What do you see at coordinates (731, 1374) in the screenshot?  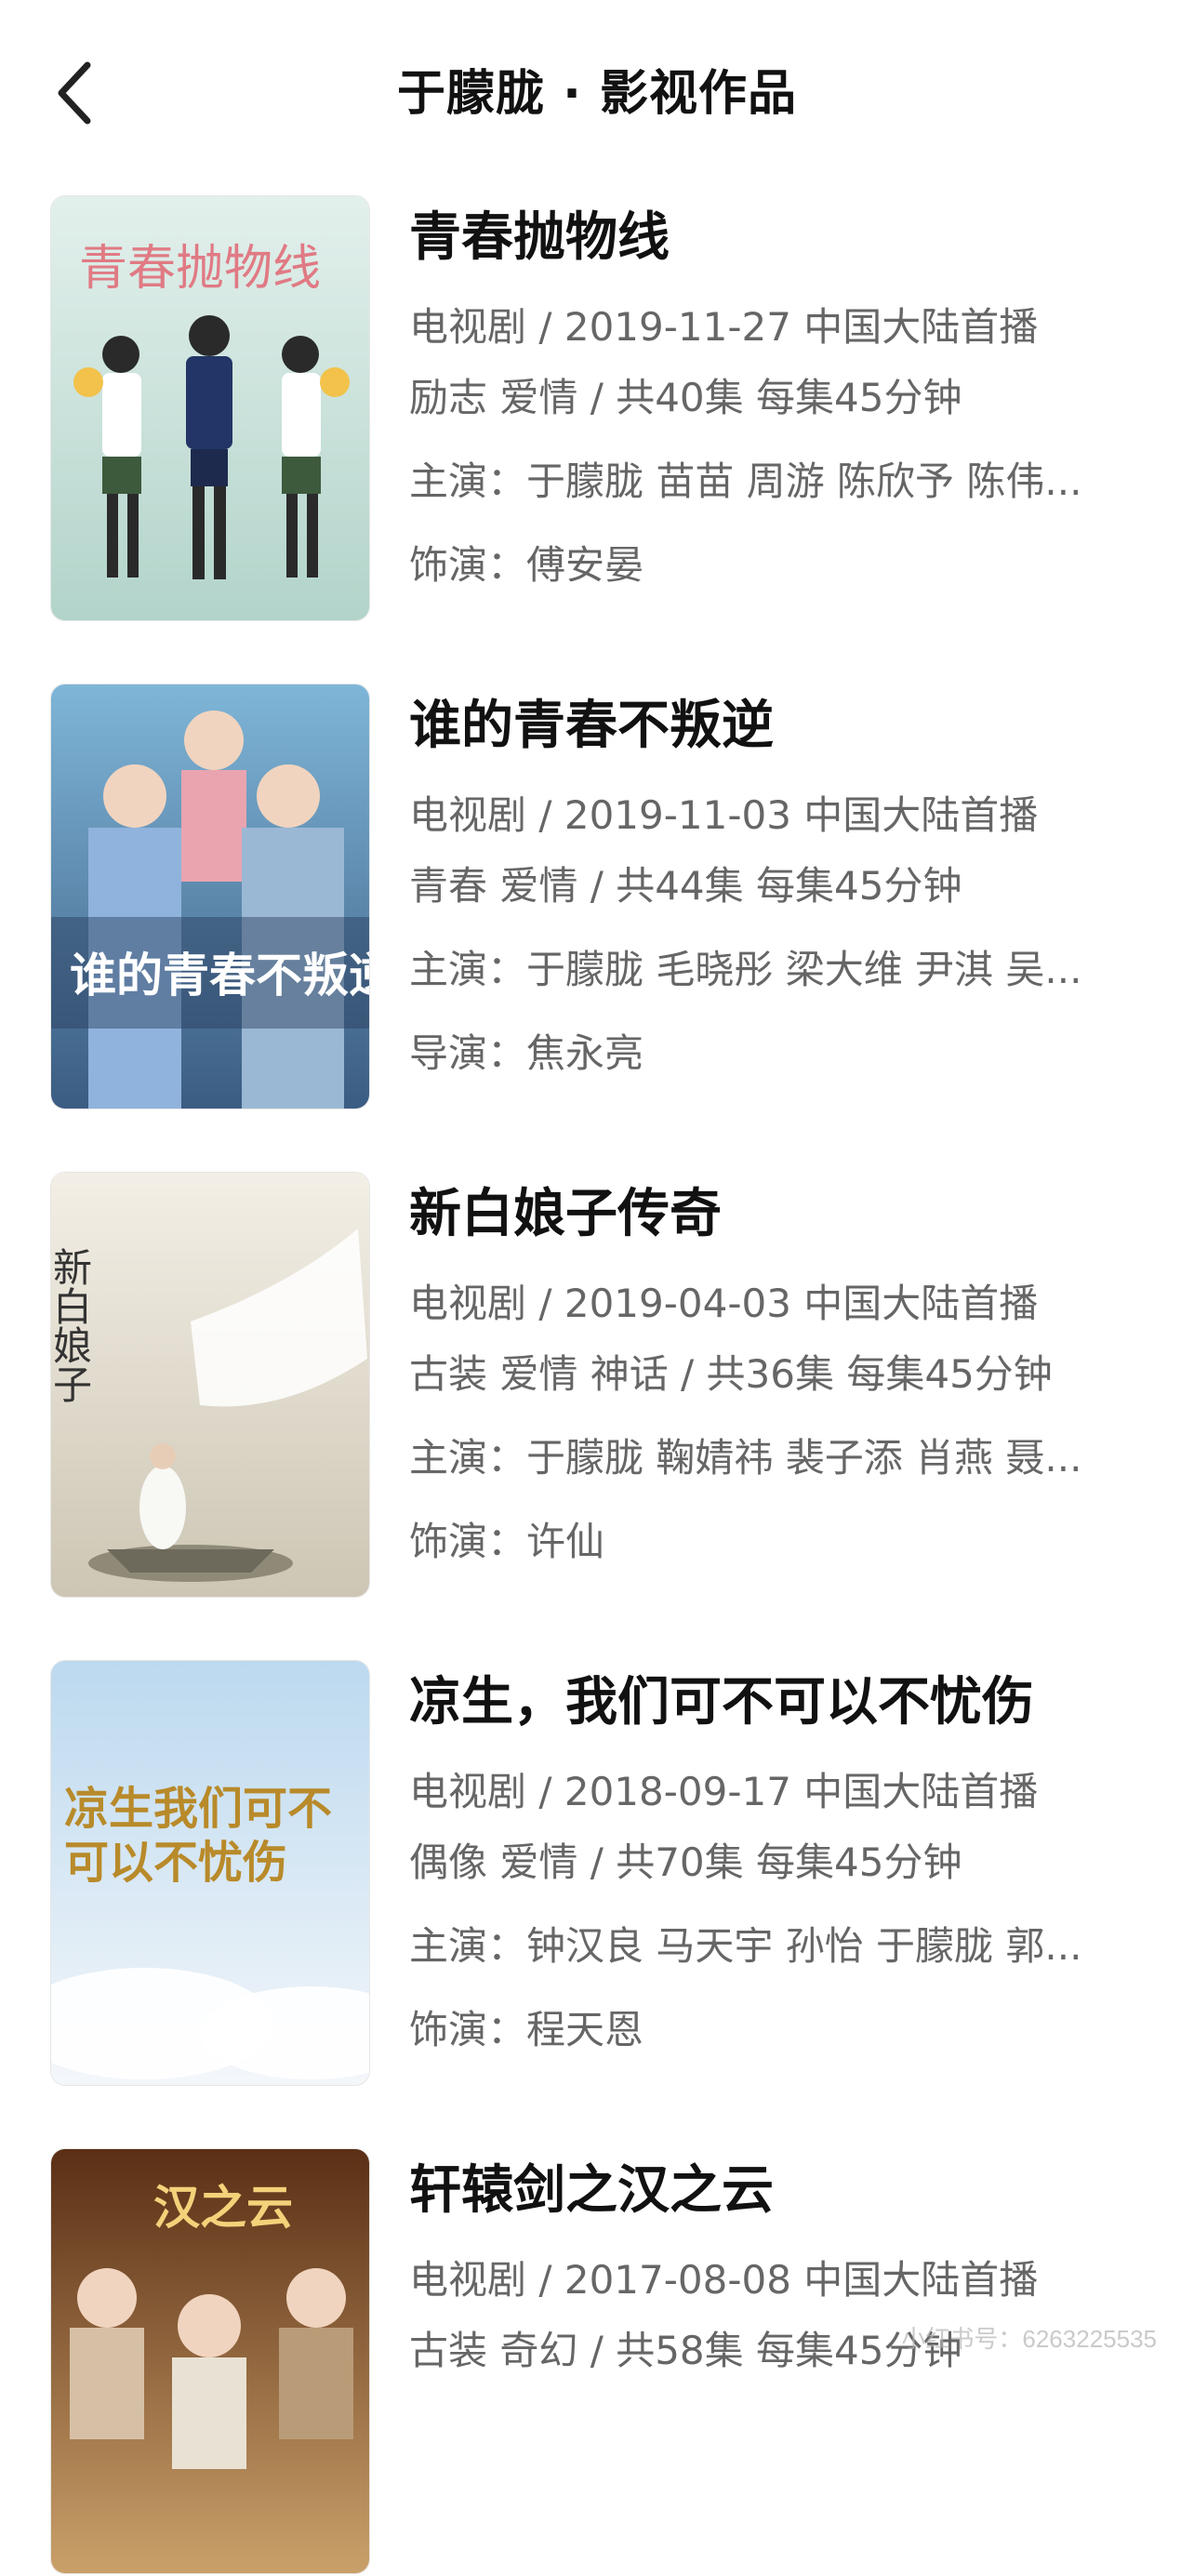 I see `work-genre: 古装 爱情 神话 / 共36集 每集45分钟` at bounding box center [731, 1374].